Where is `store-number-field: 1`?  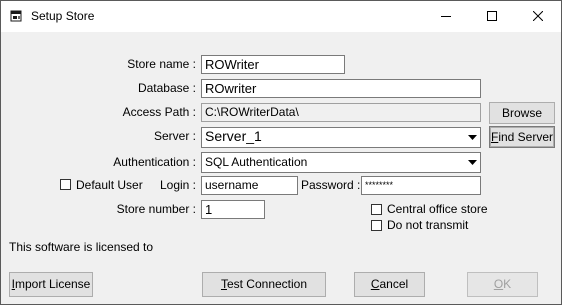 store-number-field: 1 is located at coordinates (233, 209).